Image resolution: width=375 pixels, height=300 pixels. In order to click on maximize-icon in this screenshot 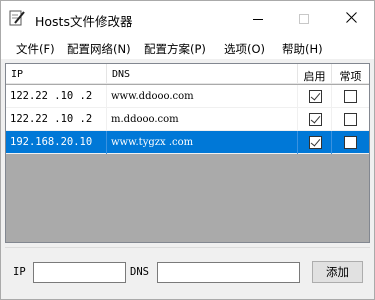, I will do `click(304, 19)`.